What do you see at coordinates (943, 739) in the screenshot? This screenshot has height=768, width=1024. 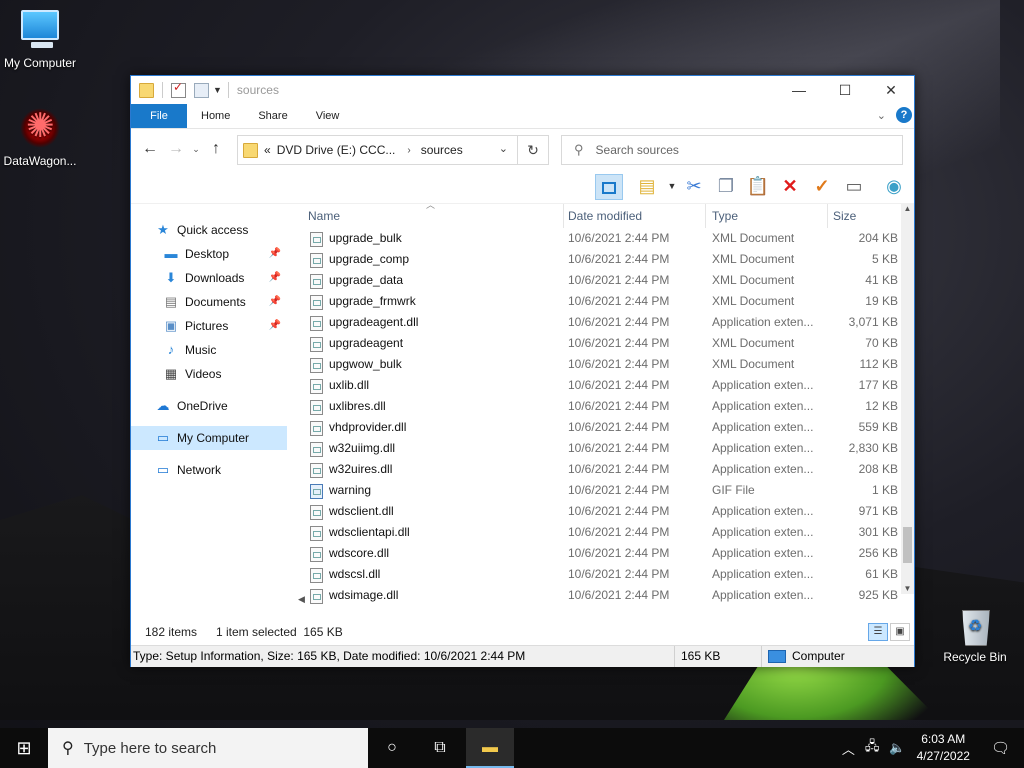 I see `clock-time: 6:03 AM` at bounding box center [943, 739].